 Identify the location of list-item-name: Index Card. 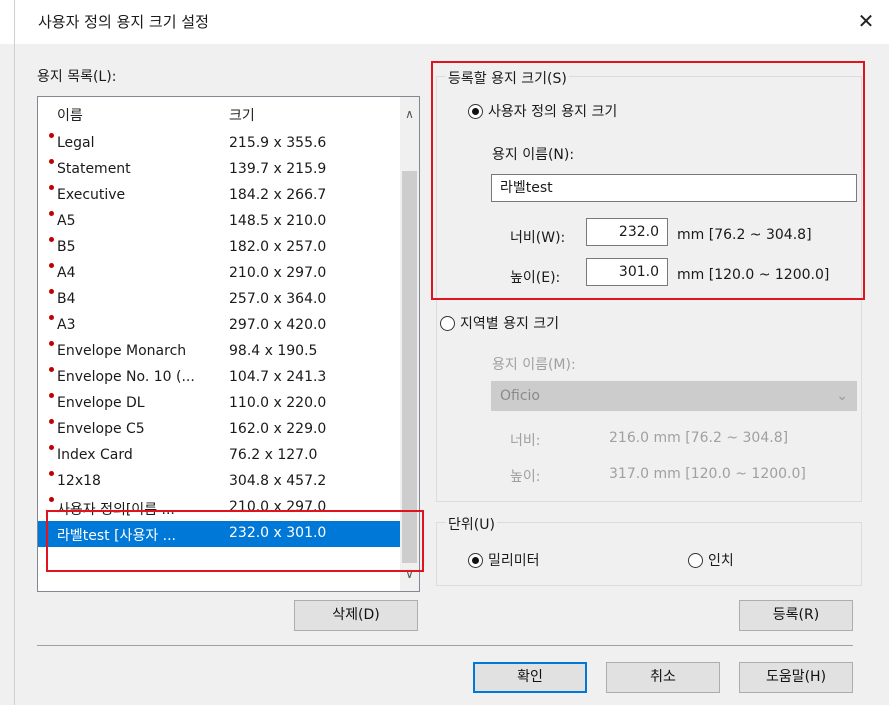
(95, 455).